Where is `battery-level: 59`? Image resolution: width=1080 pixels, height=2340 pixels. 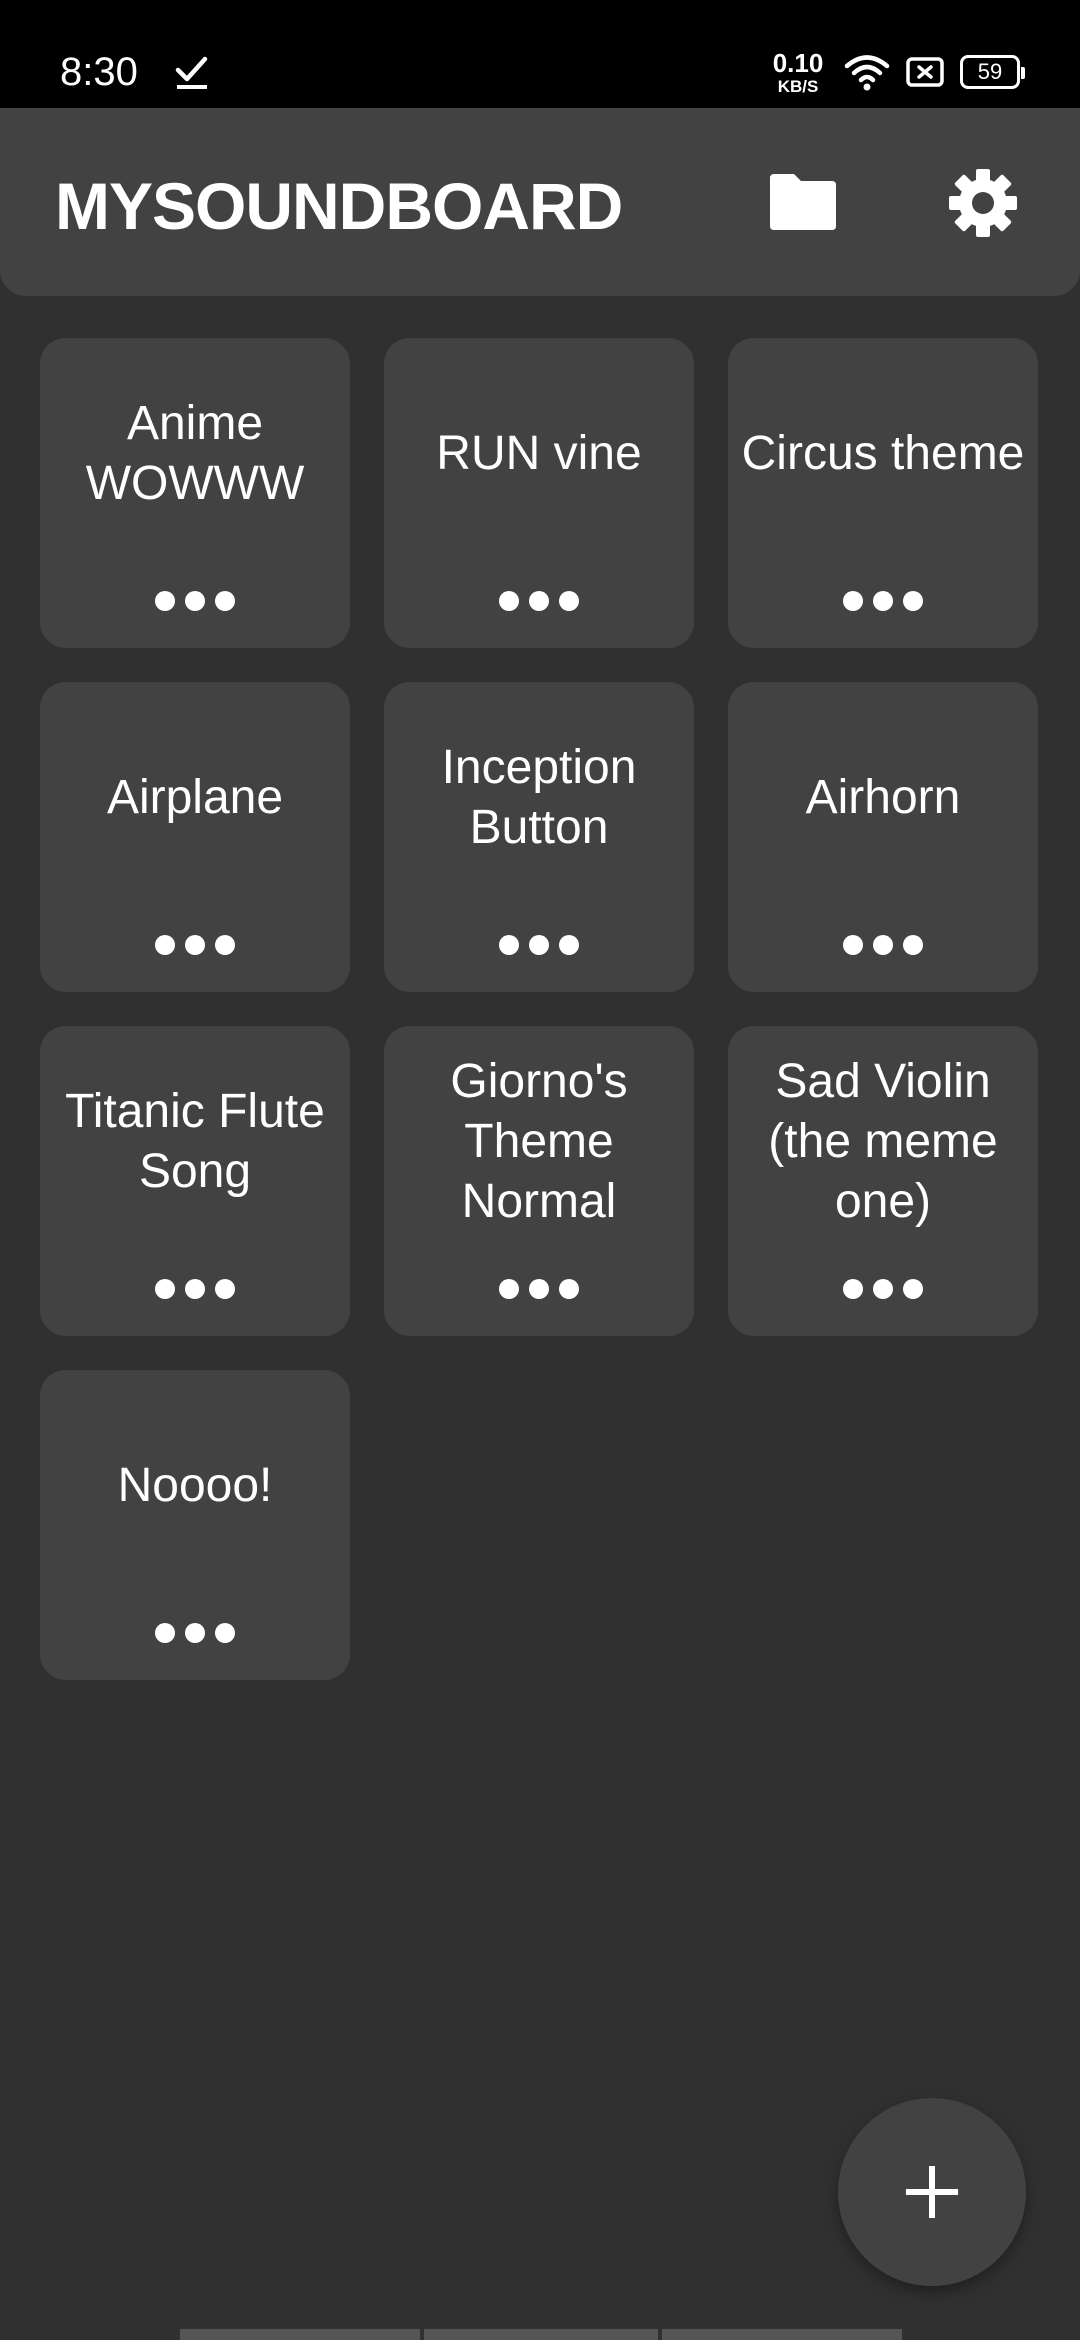 battery-level: 59 is located at coordinates (990, 71).